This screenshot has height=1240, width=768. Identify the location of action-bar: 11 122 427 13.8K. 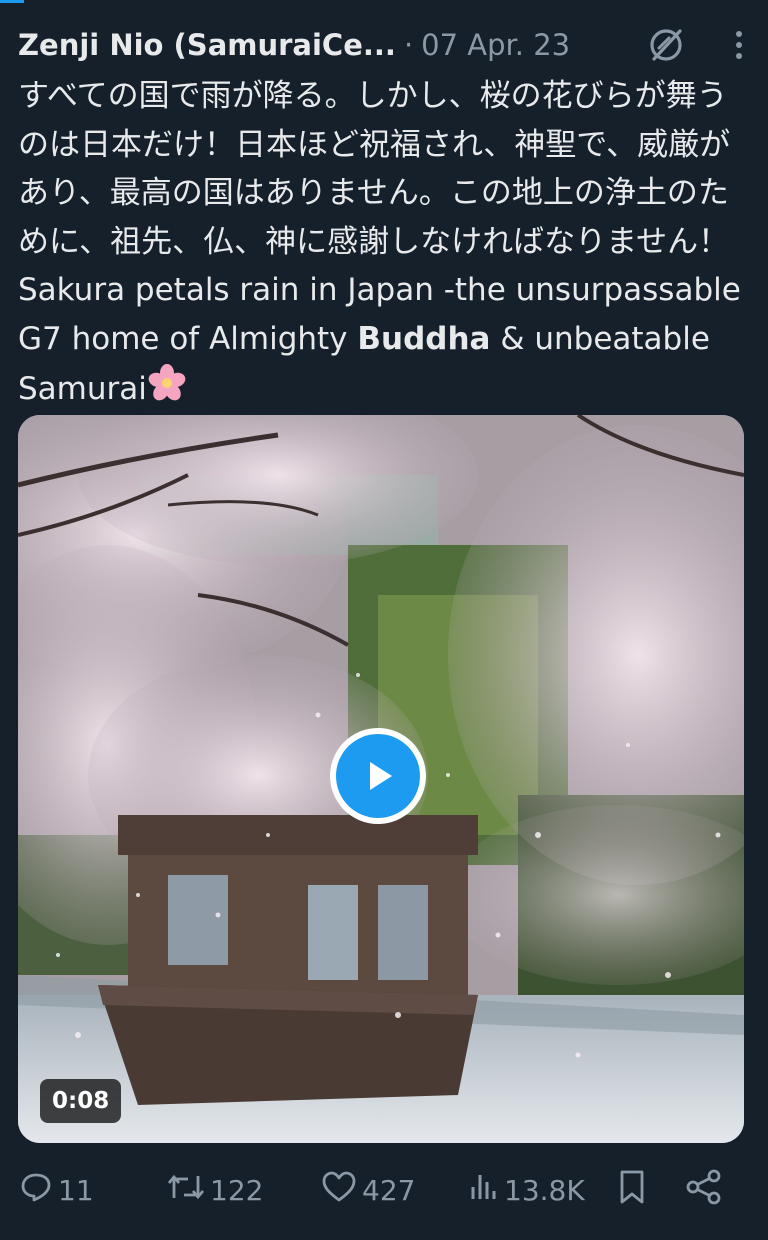
(383, 1190).